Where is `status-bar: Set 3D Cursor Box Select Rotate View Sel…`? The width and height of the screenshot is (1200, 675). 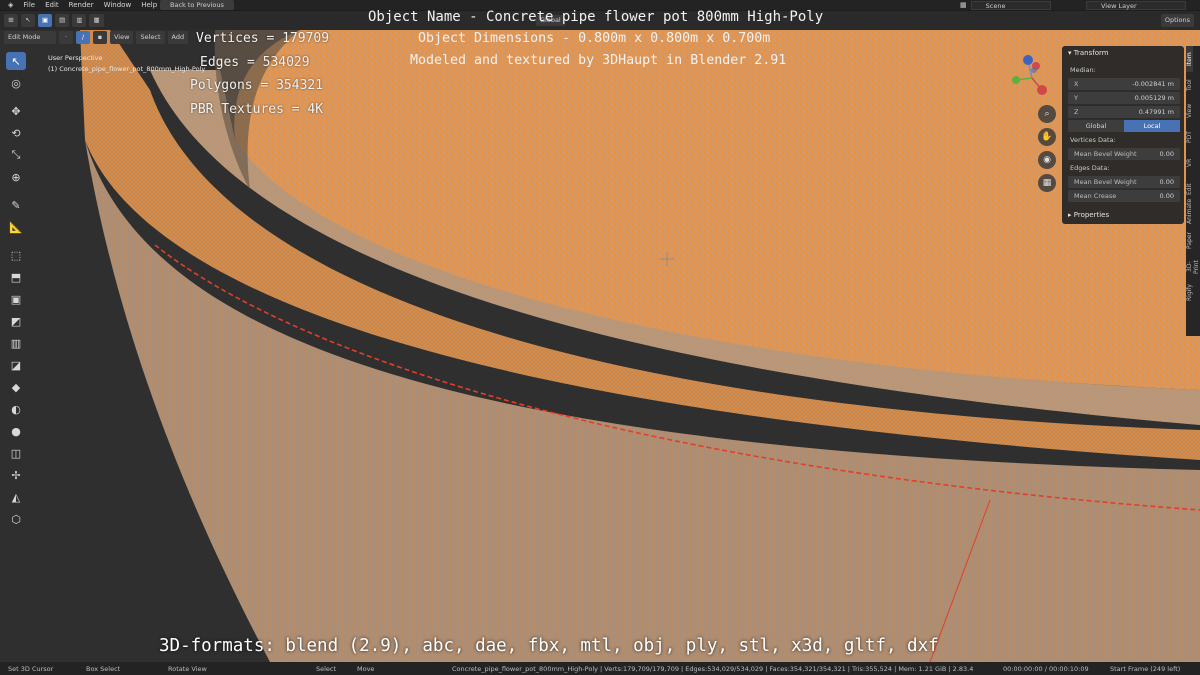
status-bar: Set 3D Cursor Box Select Rotate View Sel… is located at coordinates (600, 668).